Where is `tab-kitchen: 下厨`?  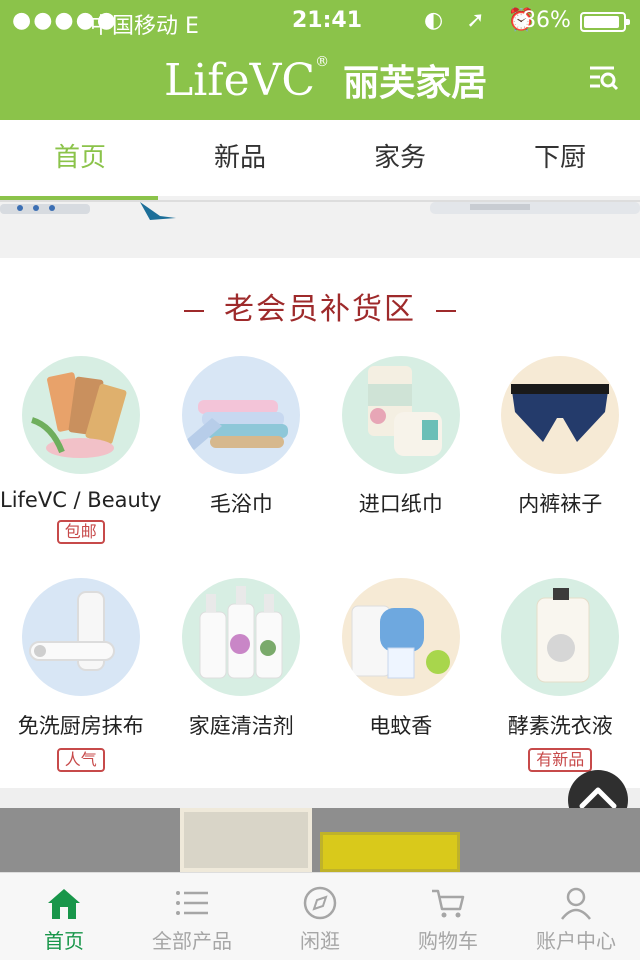 tab-kitchen: 下厨 is located at coordinates (560, 158).